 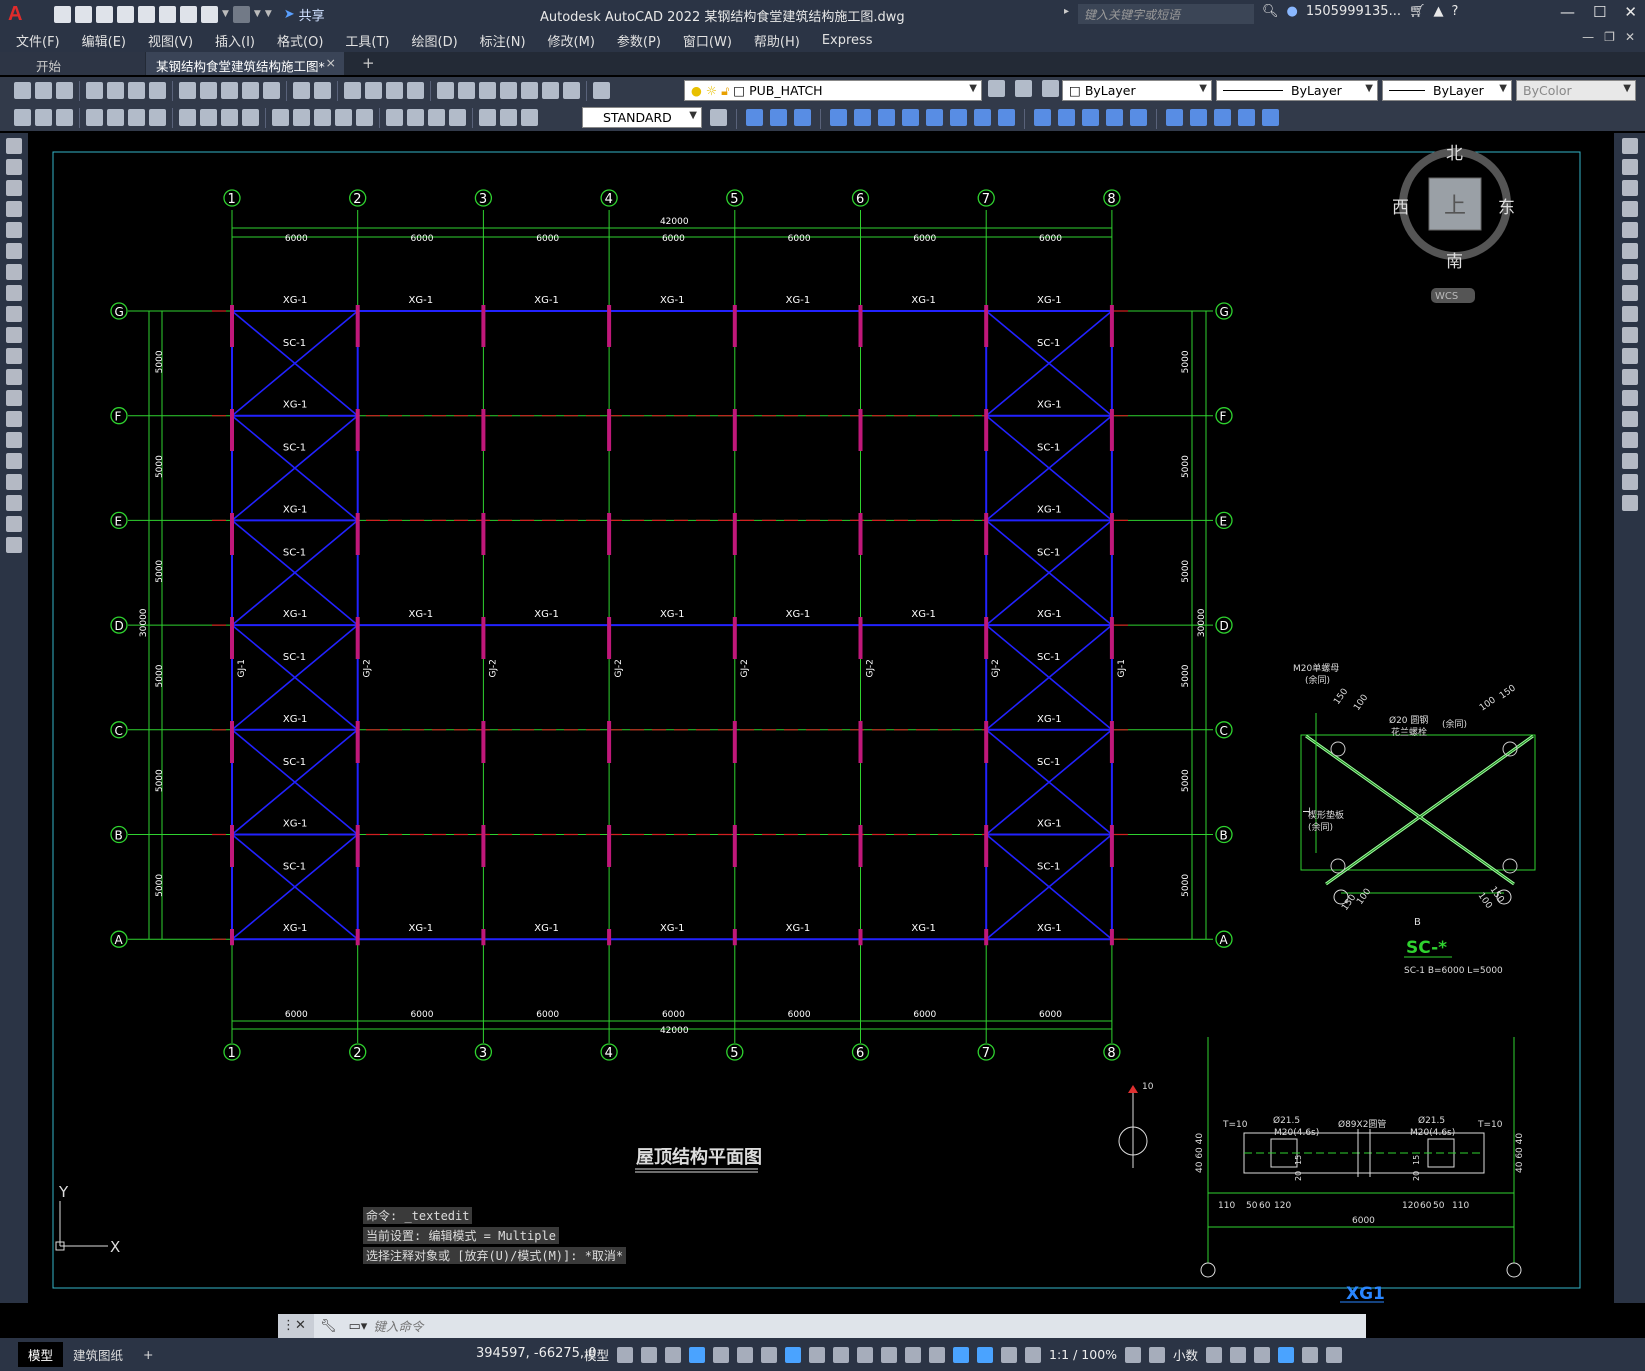 I want to click on inspect-icon, so click(x=436, y=117).